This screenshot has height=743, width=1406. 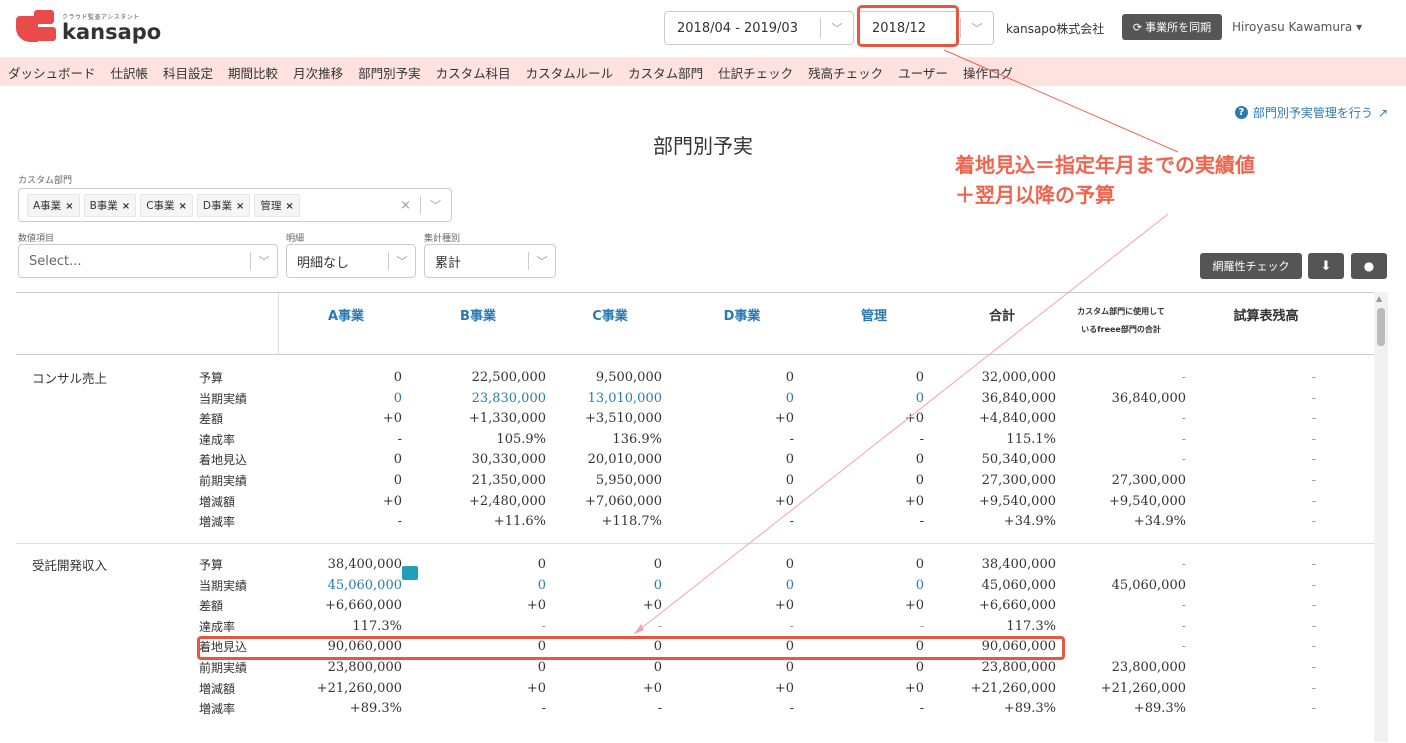 What do you see at coordinates (507, 419) in the screenshot?
I see `table-cell: +1,330,000` at bounding box center [507, 419].